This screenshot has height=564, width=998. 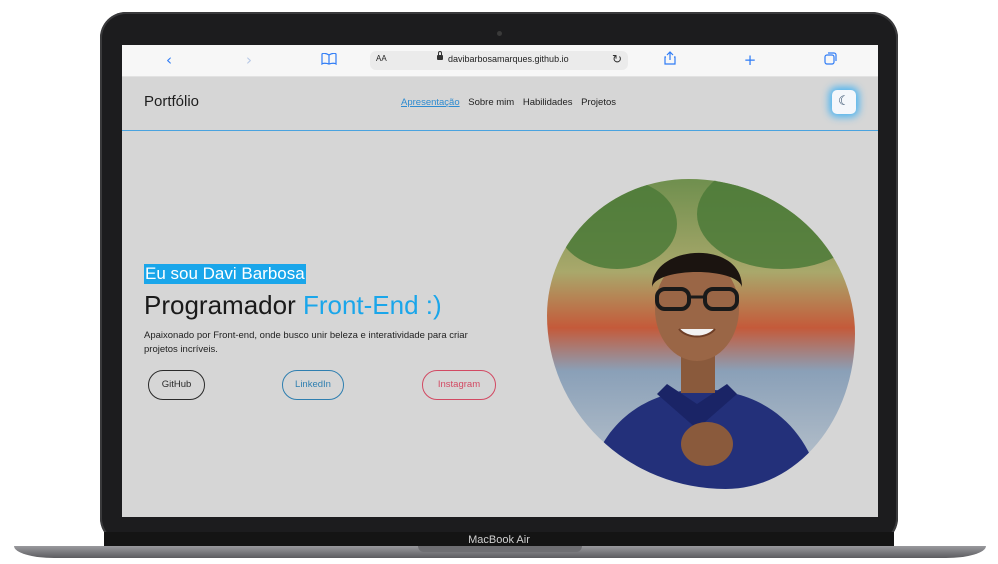 I want to click on tabs-icon, so click(x=830, y=60).